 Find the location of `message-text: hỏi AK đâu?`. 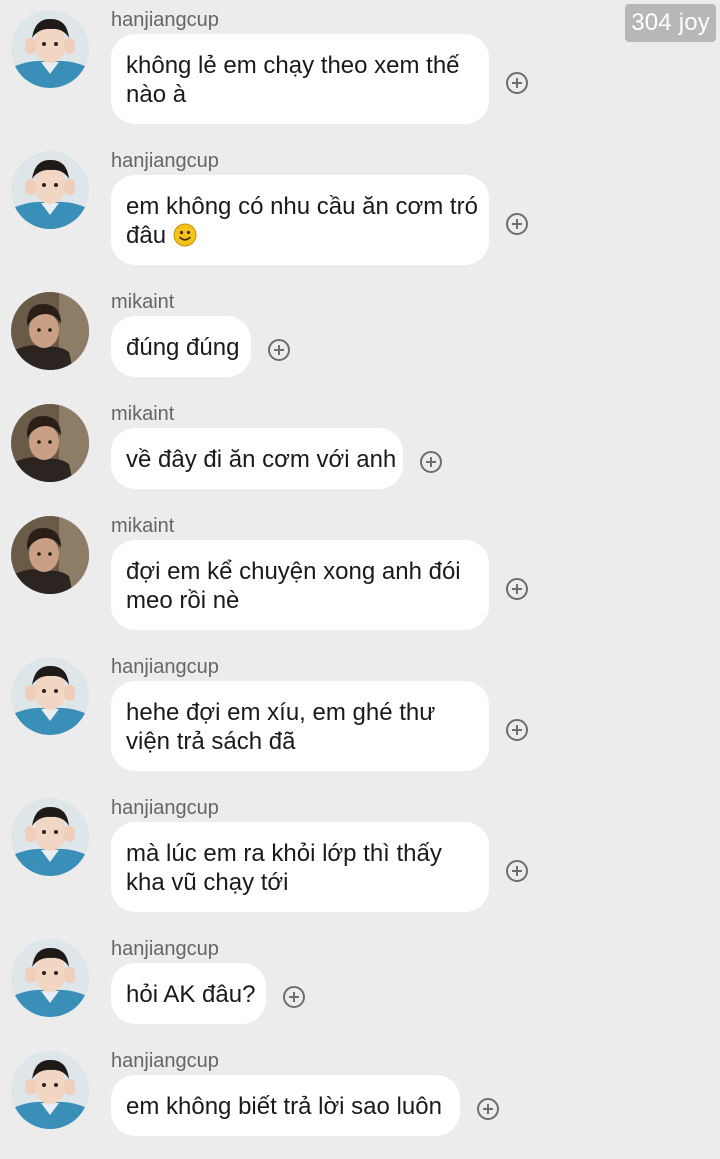

message-text: hỏi AK đâu? is located at coordinates (191, 994).